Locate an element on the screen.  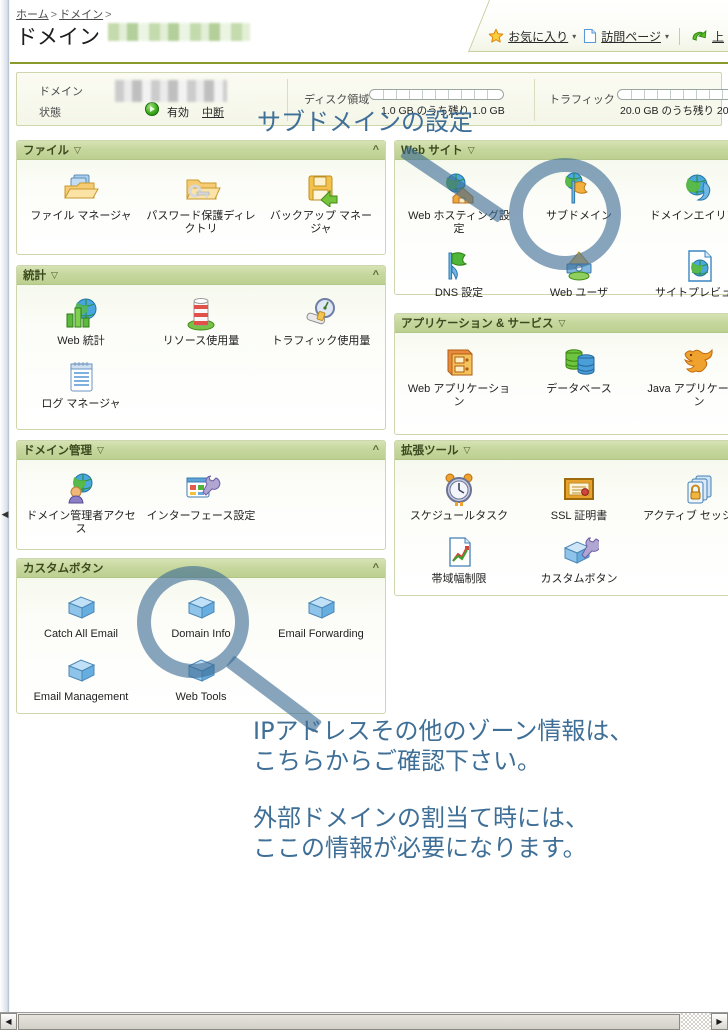
panel-files-body: ファイル マネージャ パスワード保護ディレクトリ バックアップ マネージャ is located at coordinates (201, 205).